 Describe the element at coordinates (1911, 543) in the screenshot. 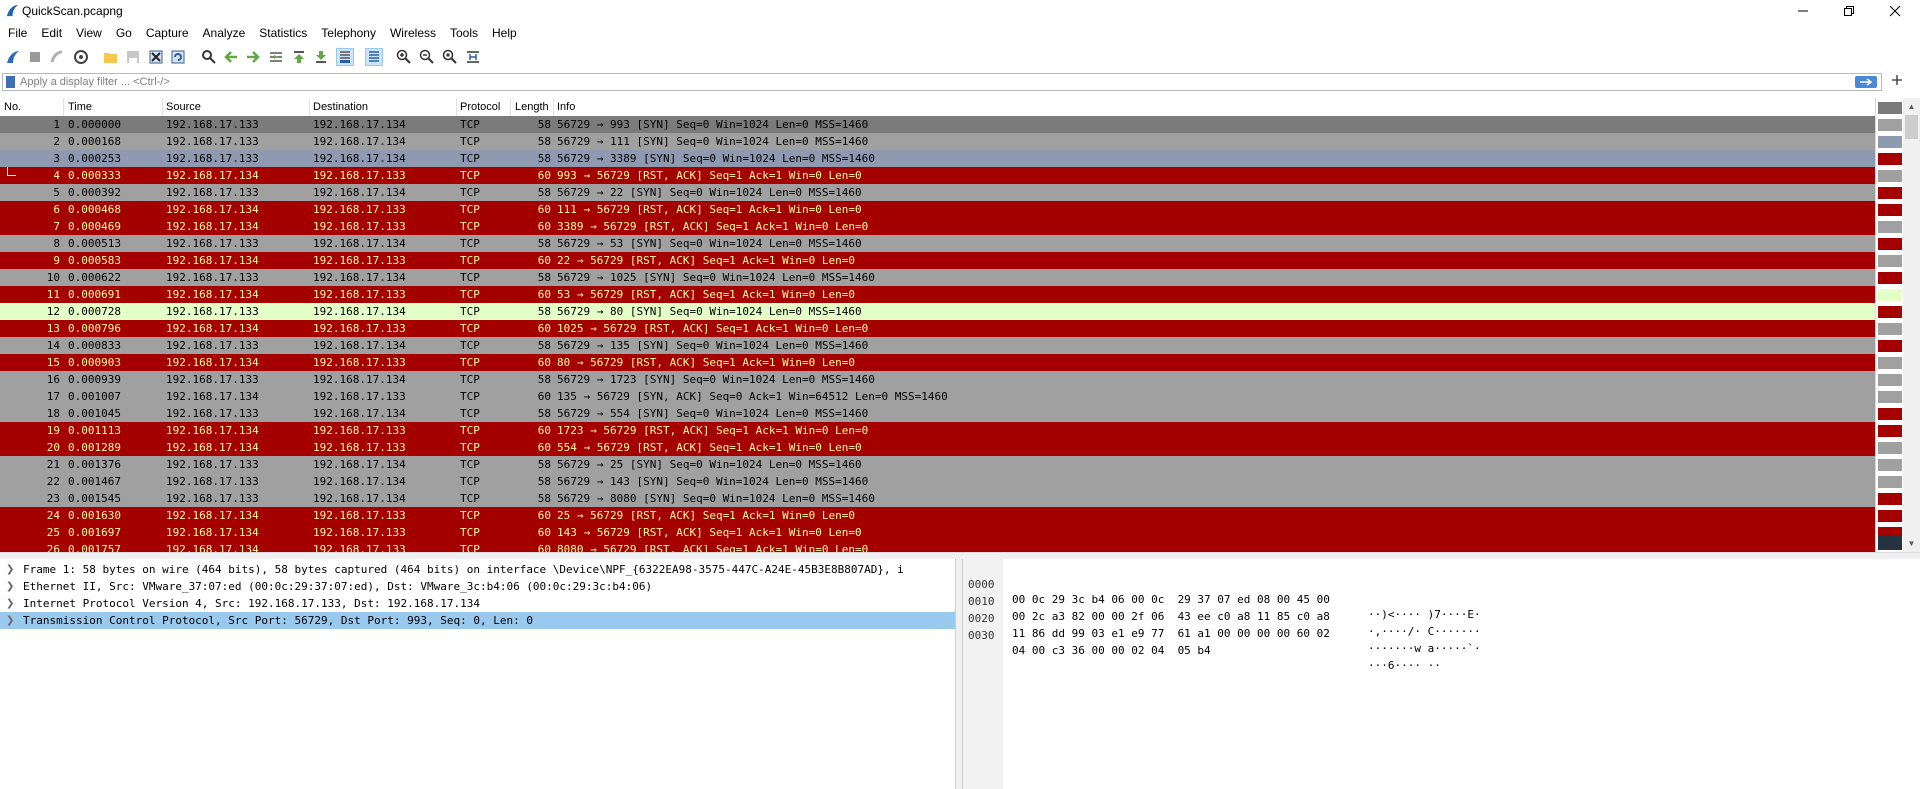

I see `scroll-down-arrow: ▼` at that location.